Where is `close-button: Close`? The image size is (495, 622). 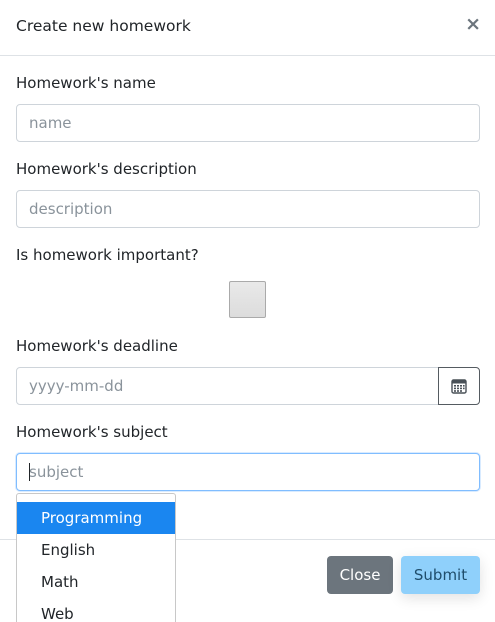 close-button: Close is located at coordinates (360, 575).